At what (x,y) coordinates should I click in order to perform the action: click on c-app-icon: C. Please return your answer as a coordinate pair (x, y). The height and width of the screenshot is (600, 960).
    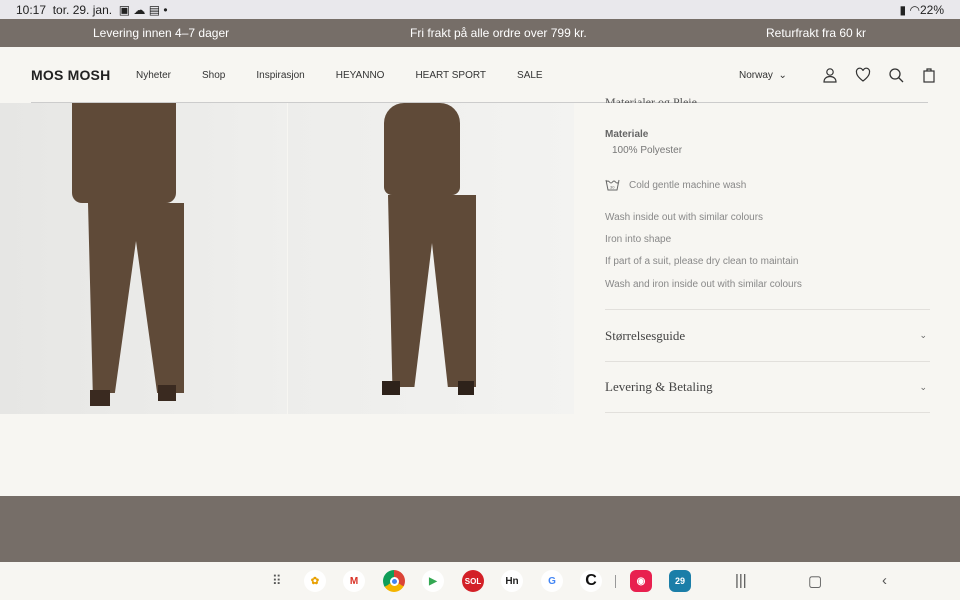
    Looking at the image, I should click on (591, 581).